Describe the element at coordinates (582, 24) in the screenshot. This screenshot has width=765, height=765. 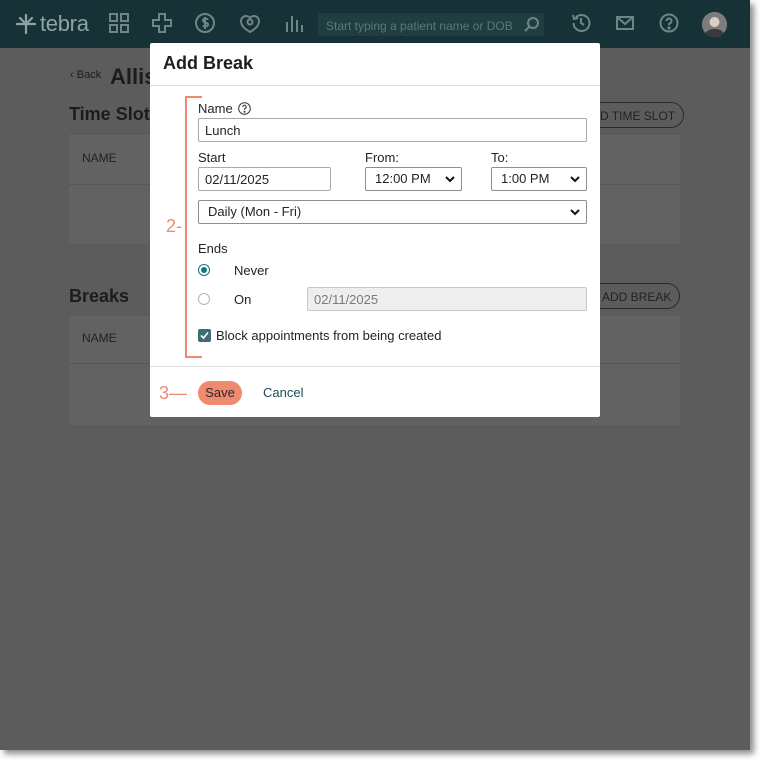
I see `history-icon` at that location.